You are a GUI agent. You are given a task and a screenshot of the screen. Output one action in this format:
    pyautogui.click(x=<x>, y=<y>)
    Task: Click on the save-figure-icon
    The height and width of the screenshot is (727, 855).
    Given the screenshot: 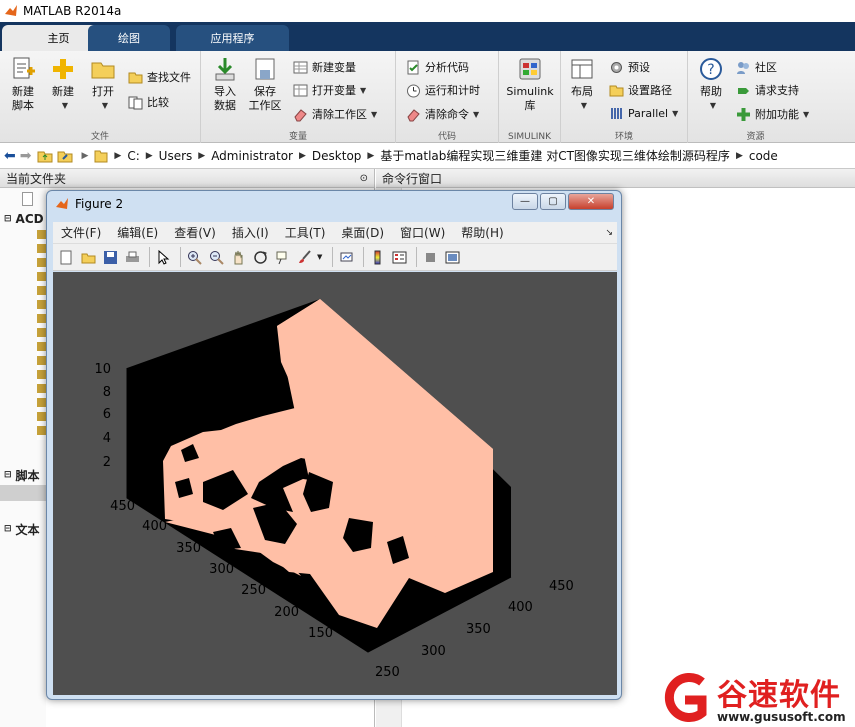 What is the action you would take?
    pyautogui.click(x=110, y=257)
    